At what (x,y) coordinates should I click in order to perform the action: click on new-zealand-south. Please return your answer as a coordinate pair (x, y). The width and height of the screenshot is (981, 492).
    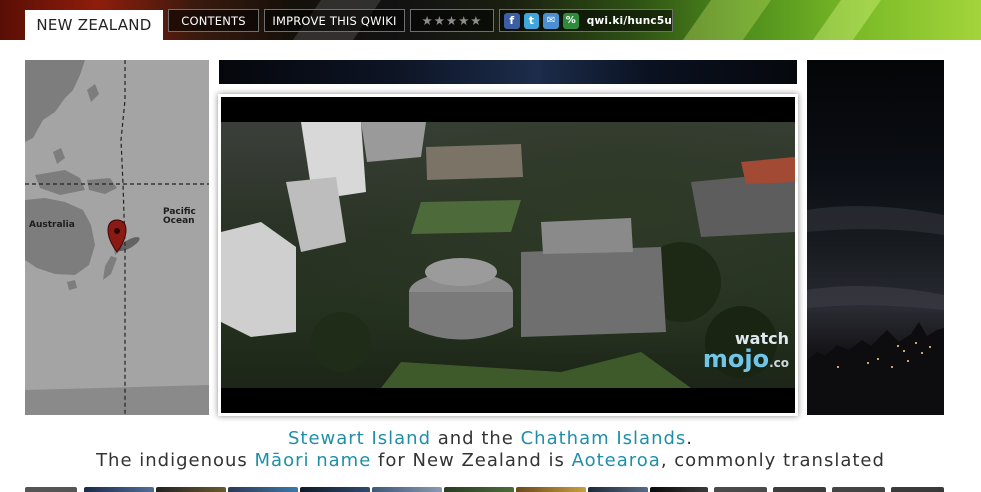
    Looking at the image, I should click on (110, 268).